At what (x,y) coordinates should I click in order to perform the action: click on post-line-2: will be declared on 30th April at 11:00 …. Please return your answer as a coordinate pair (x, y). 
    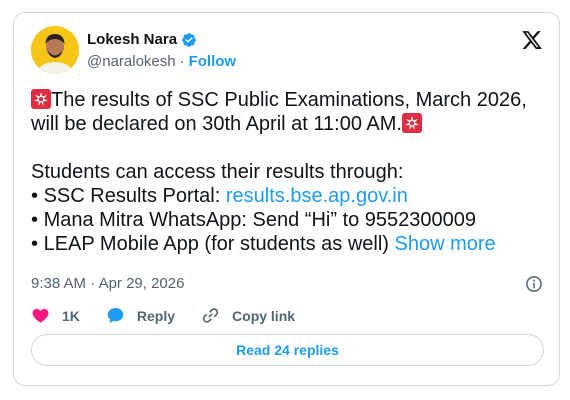
    Looking at the image, I should click on (216, 124).